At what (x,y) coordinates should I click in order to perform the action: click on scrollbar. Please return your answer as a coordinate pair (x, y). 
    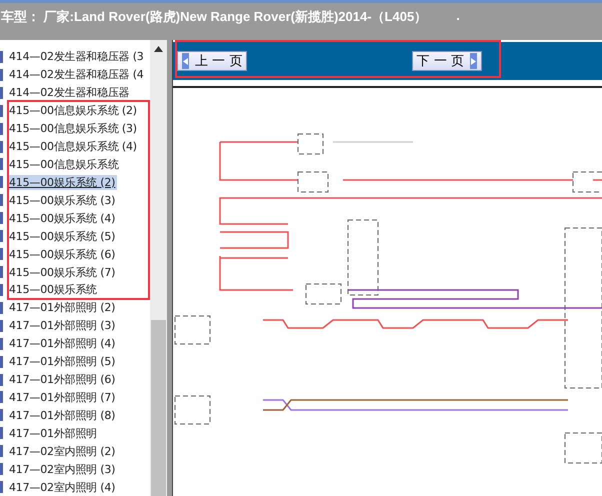
    Looking at the image, I should click on (158, 268).